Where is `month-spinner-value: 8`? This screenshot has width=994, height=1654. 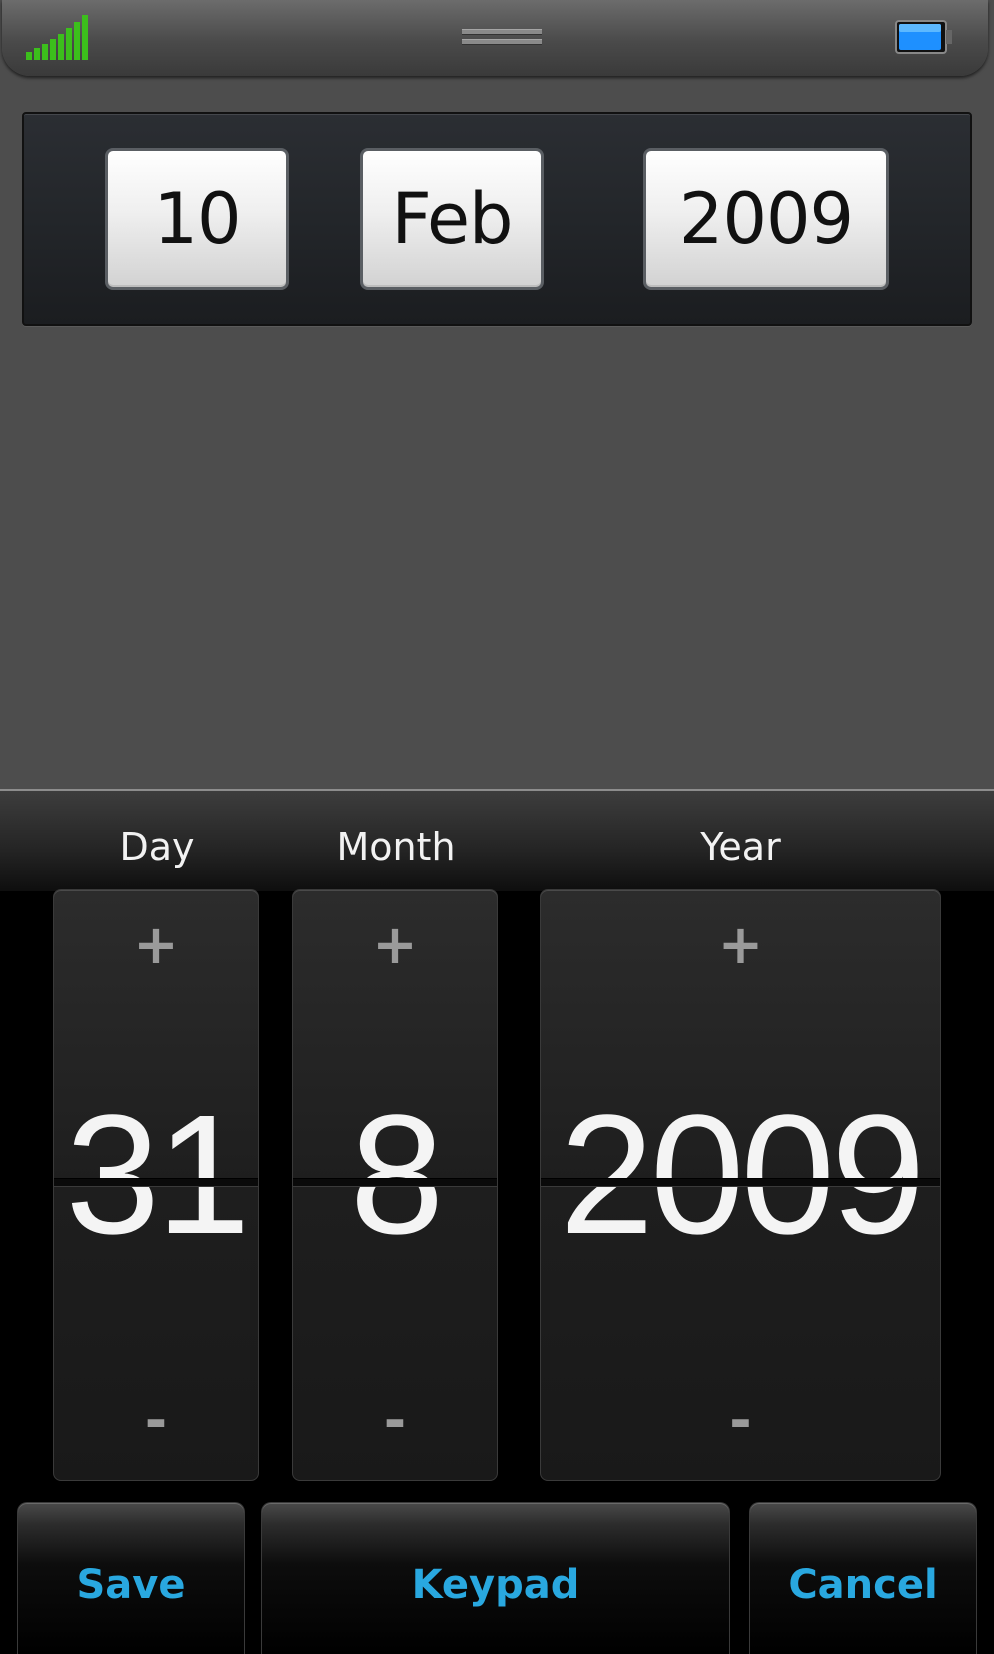 month-spinner-value: 8 is located at coordinates (397, 1175).